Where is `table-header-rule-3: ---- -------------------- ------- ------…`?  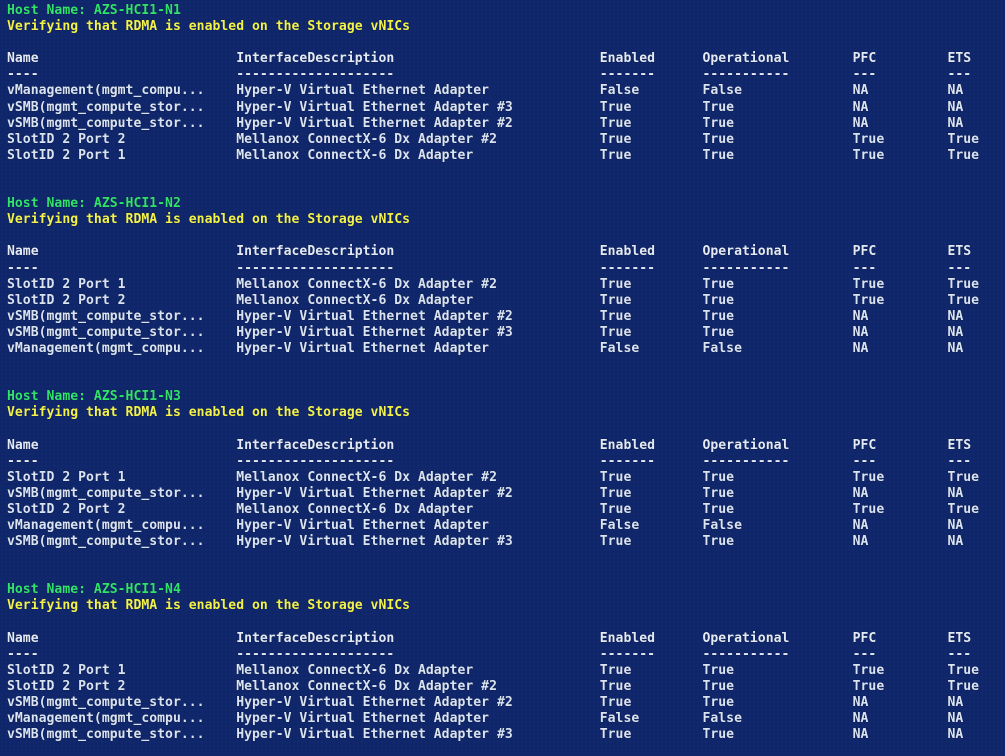
table-header-rule-3: ---- -------------------- ------- ------… is located at coordinates (489, 461).